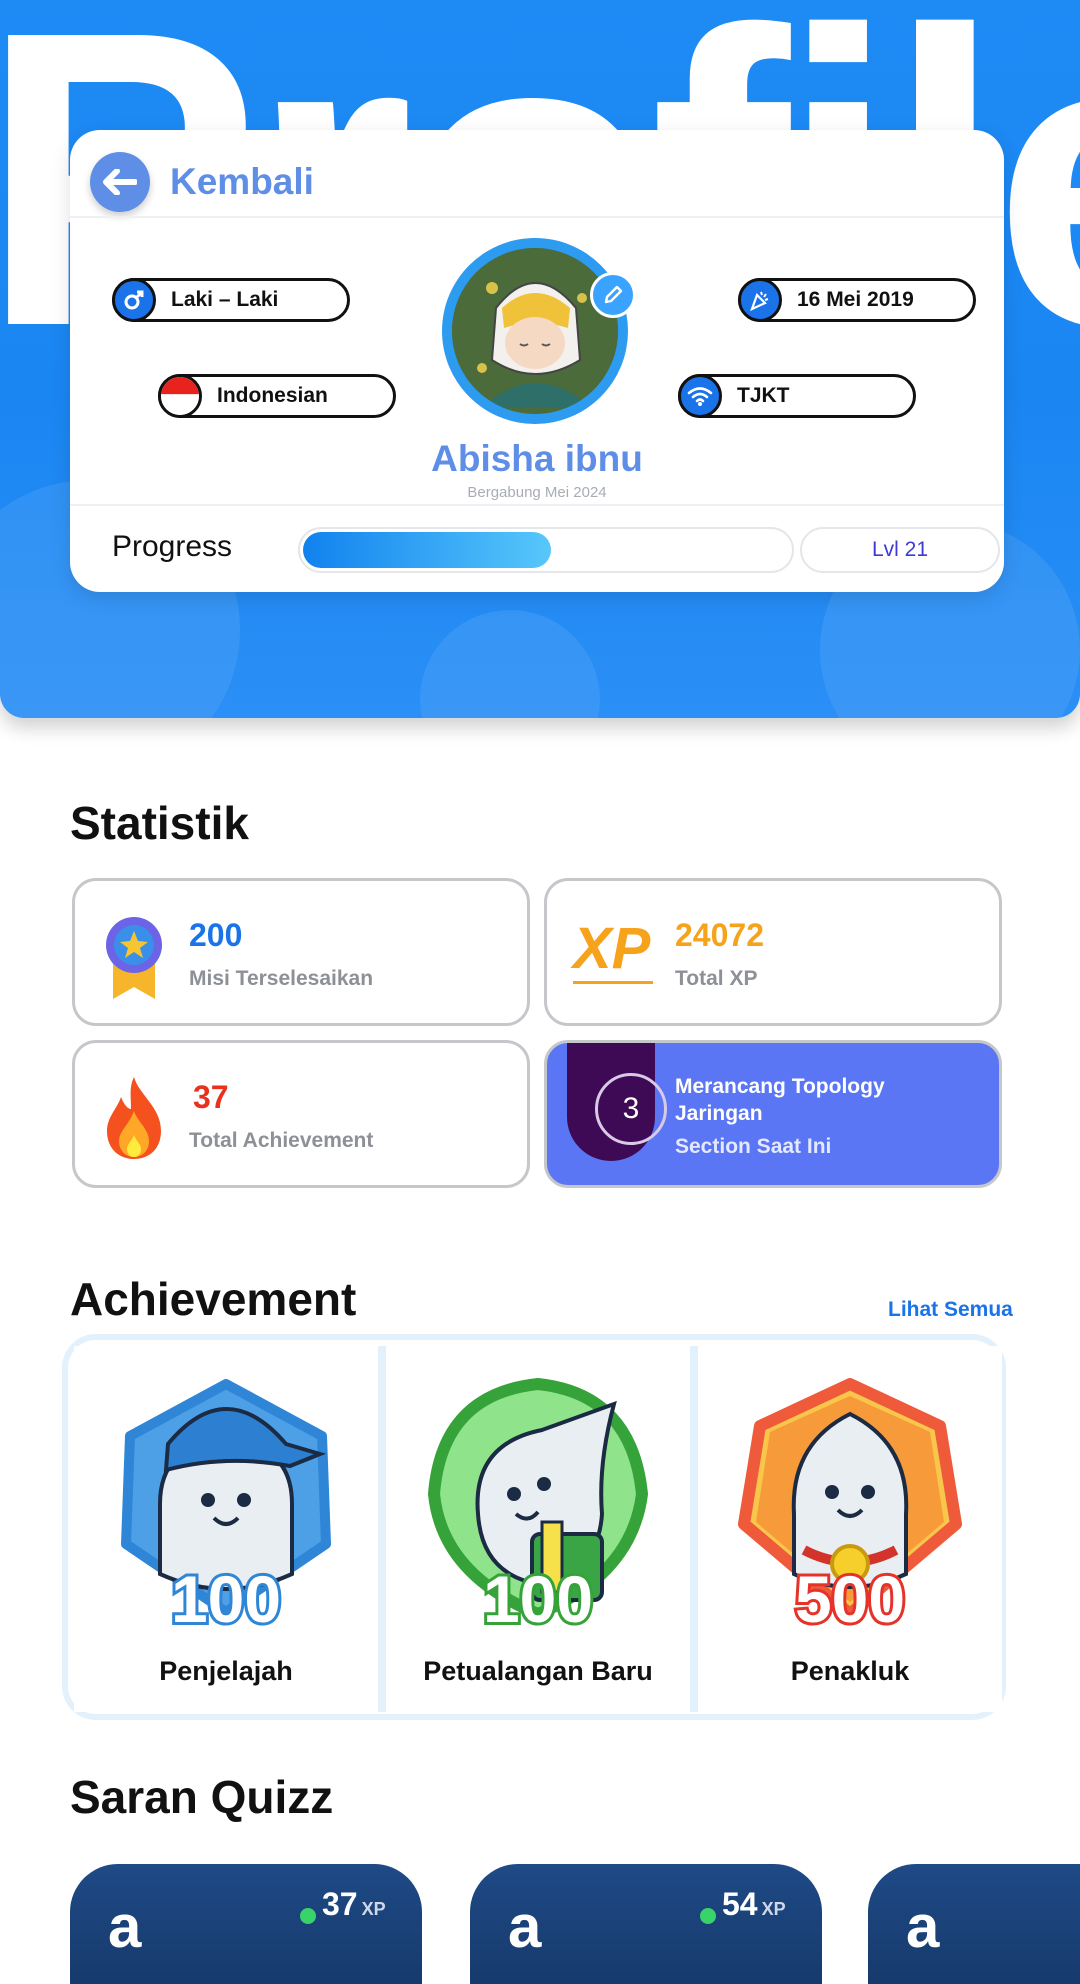 This screenshot has height=1984, width=1080. Describe the element at coordinates (226, 1506) in the screenshot. I see `explorer-badge-icon: 100` at that location.